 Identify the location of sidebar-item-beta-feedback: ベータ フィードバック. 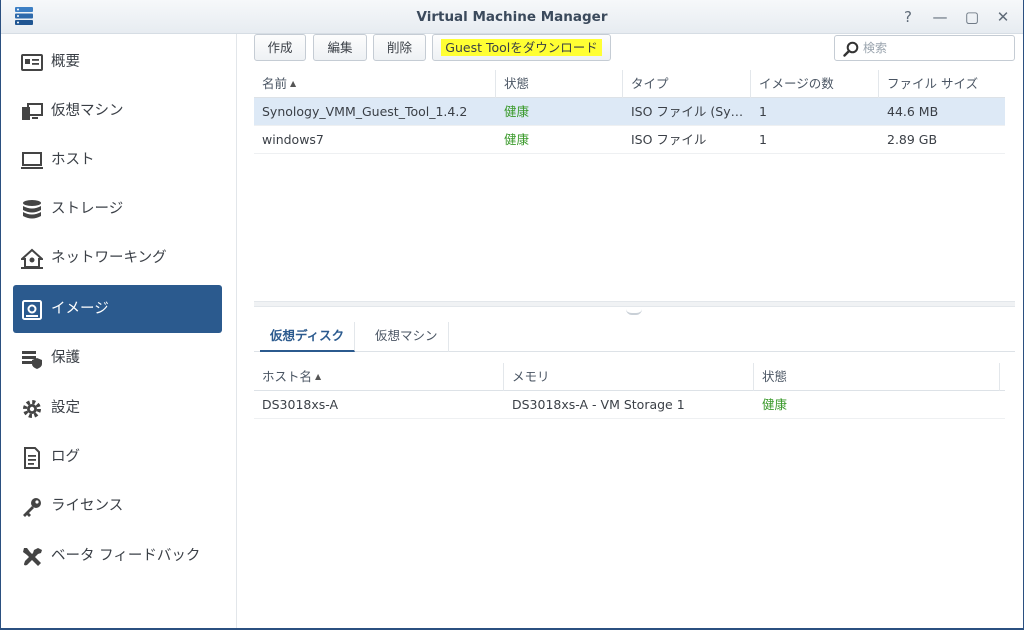
(117, 556).